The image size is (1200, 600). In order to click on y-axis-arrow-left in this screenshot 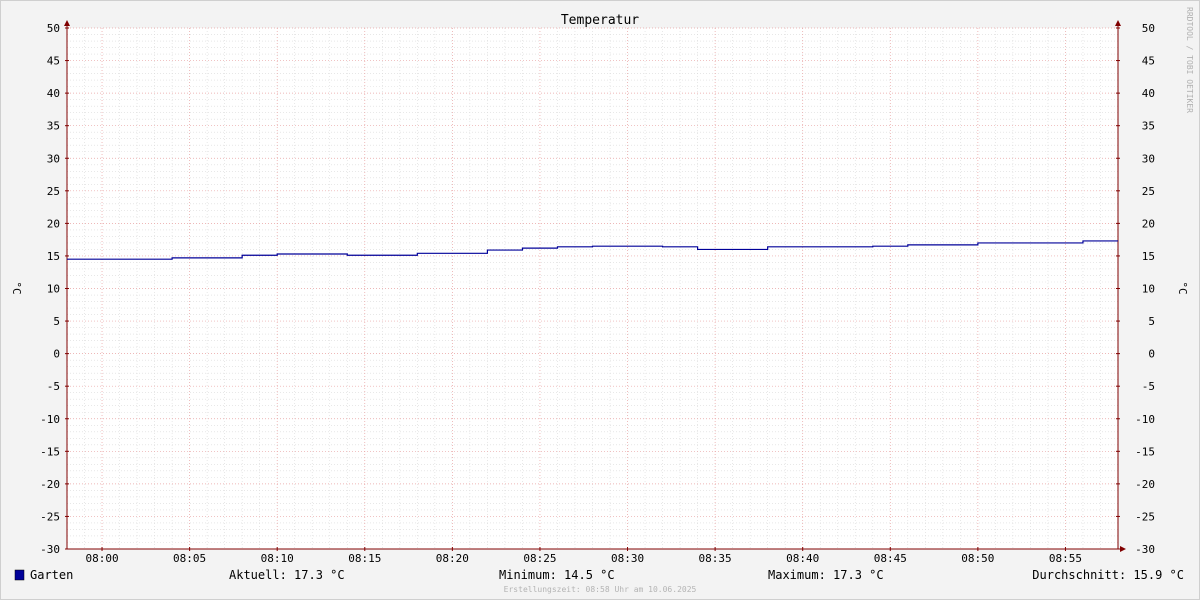, I will do `click(67, 23)`.